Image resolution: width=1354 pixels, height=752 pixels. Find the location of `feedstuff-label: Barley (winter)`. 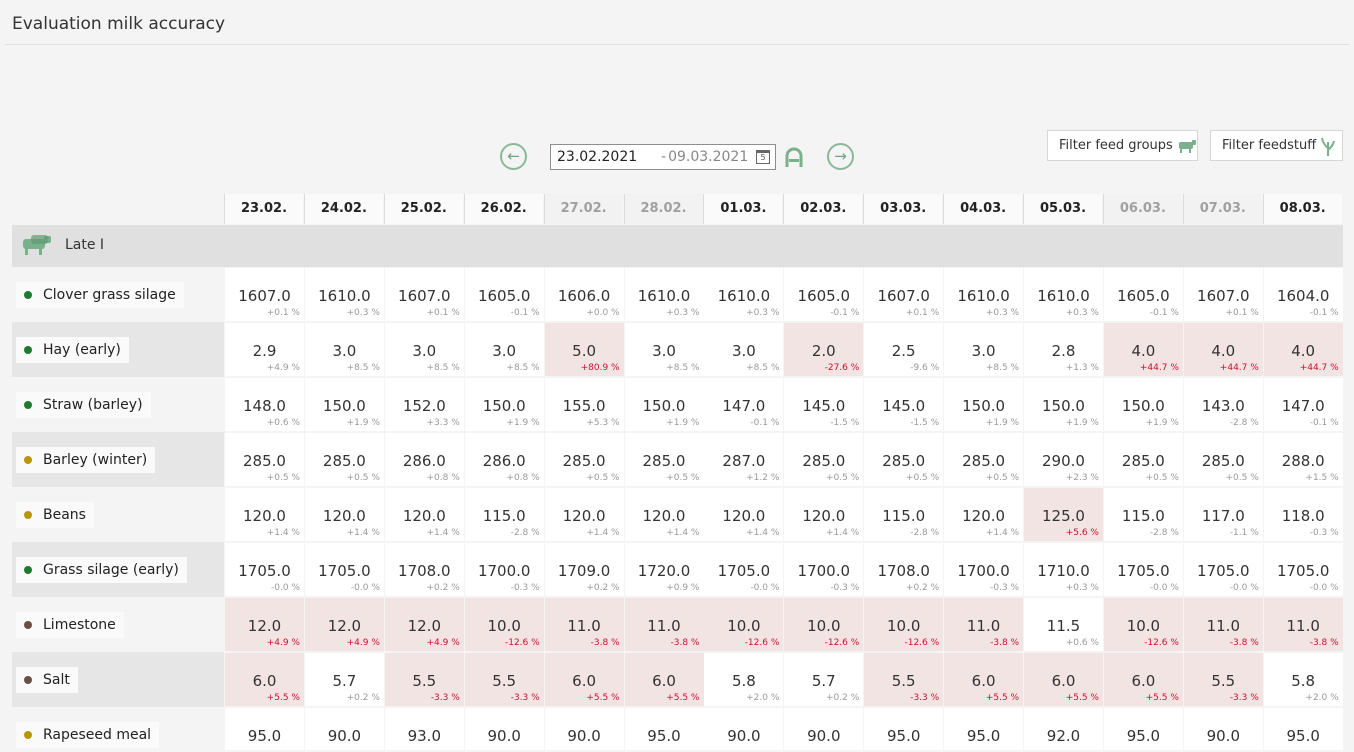

feedstuff-label: Barley (winter) is located at coordinates (86, 460).